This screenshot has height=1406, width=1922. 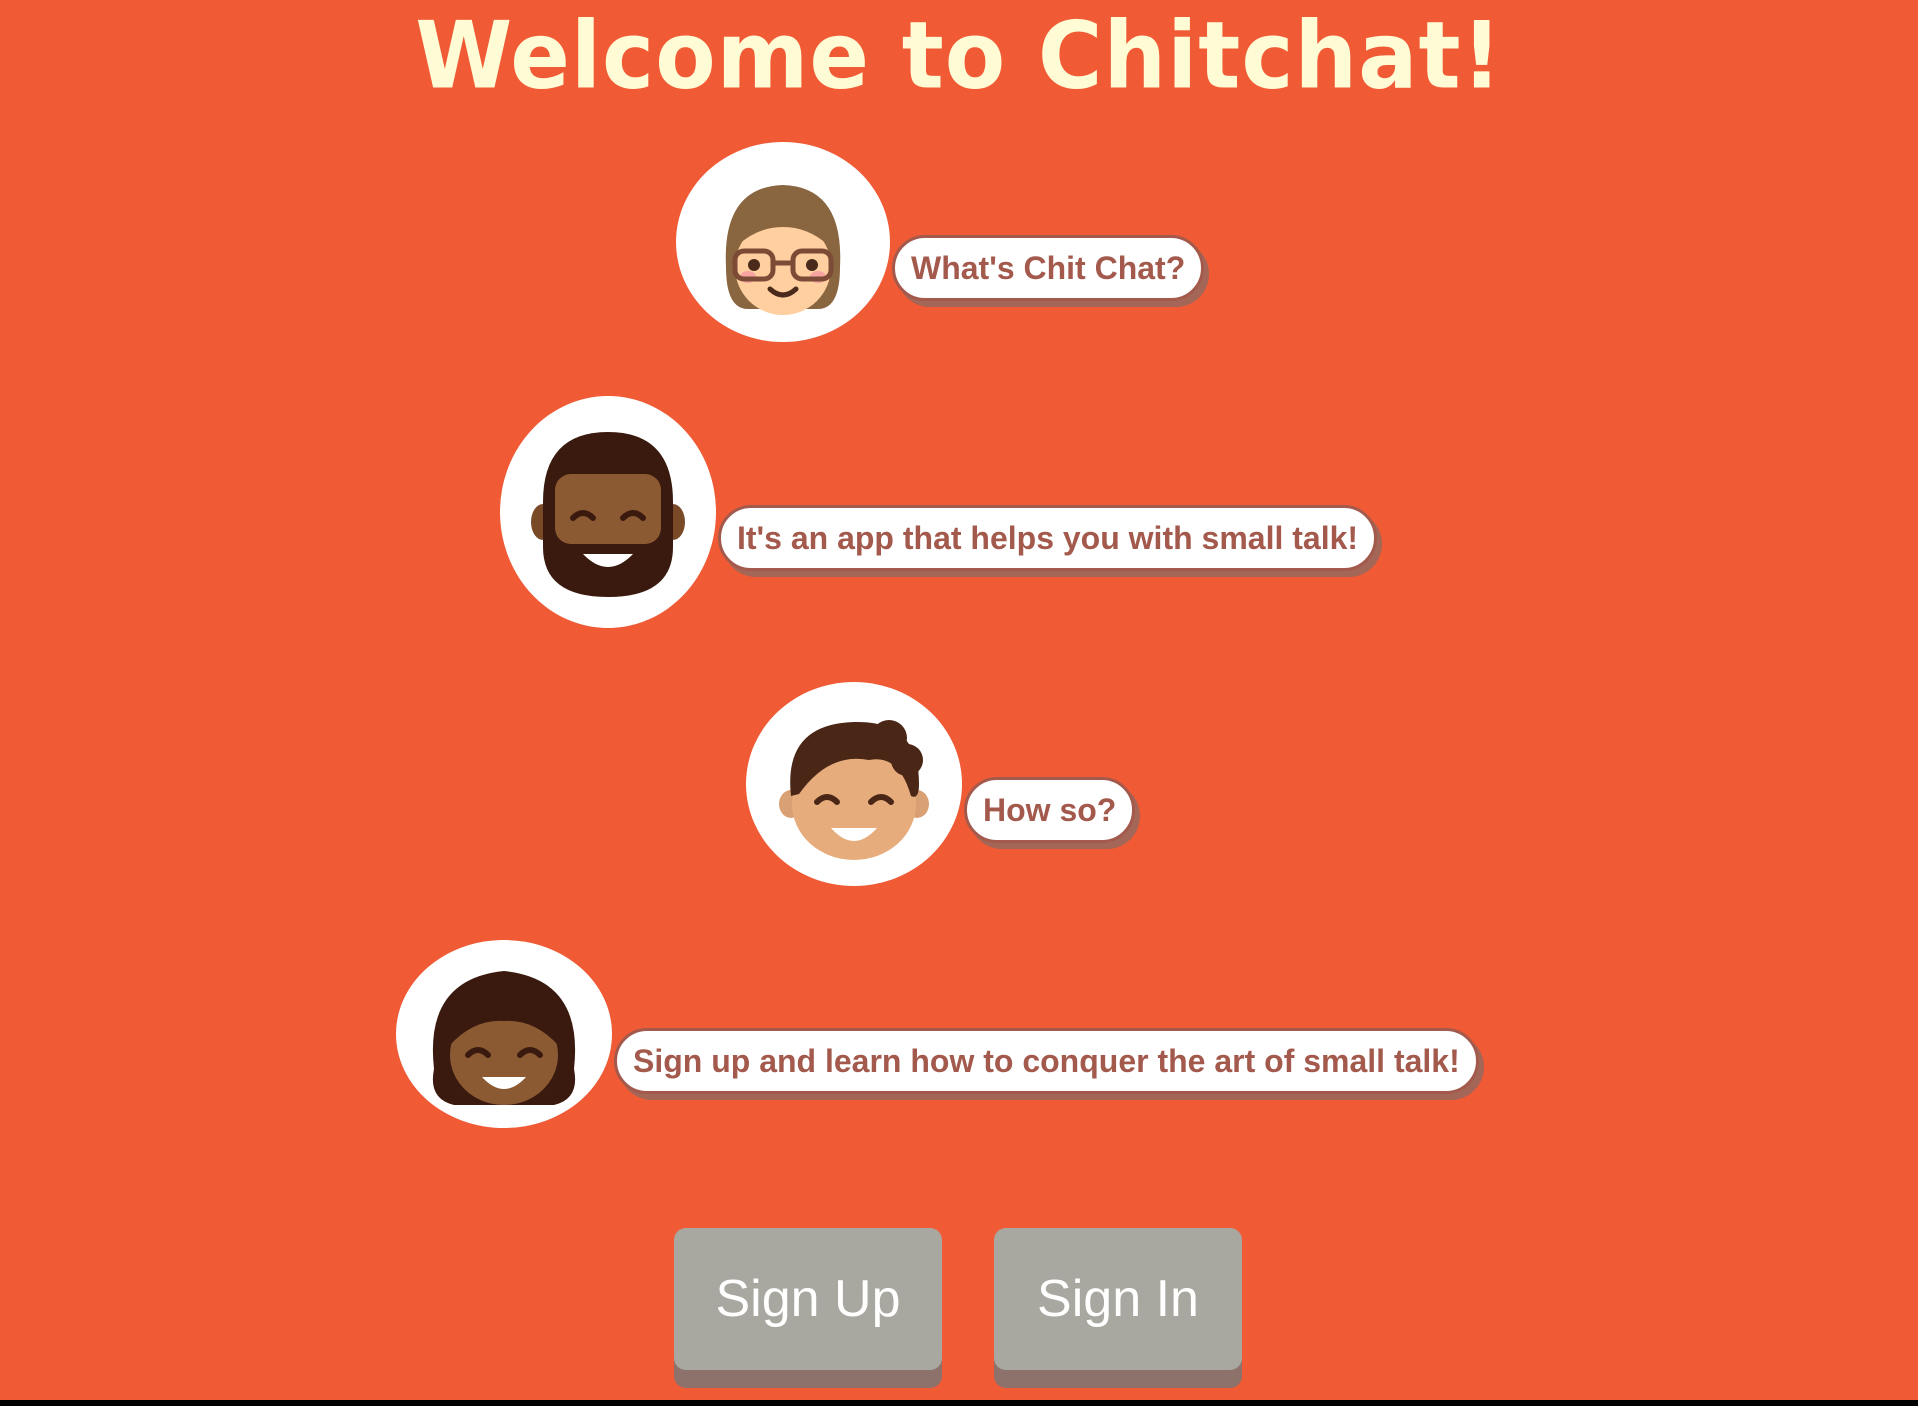 What do you see at coordinates (959, 55) in the screenshot?
I see `page-title: Welcome to Chitchat!` at bounding box center [959, 55].